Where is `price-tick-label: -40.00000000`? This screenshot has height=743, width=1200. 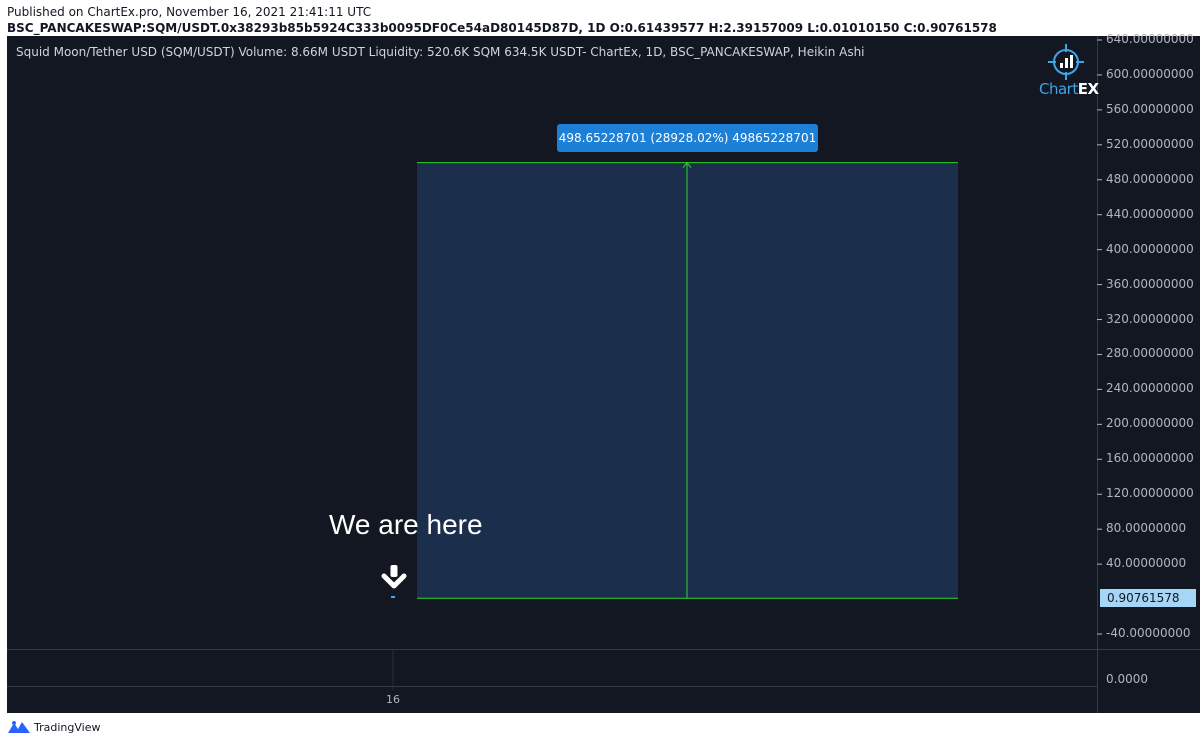 price-tick-label: -40.00000000 is located at coordinates (1148, 633).